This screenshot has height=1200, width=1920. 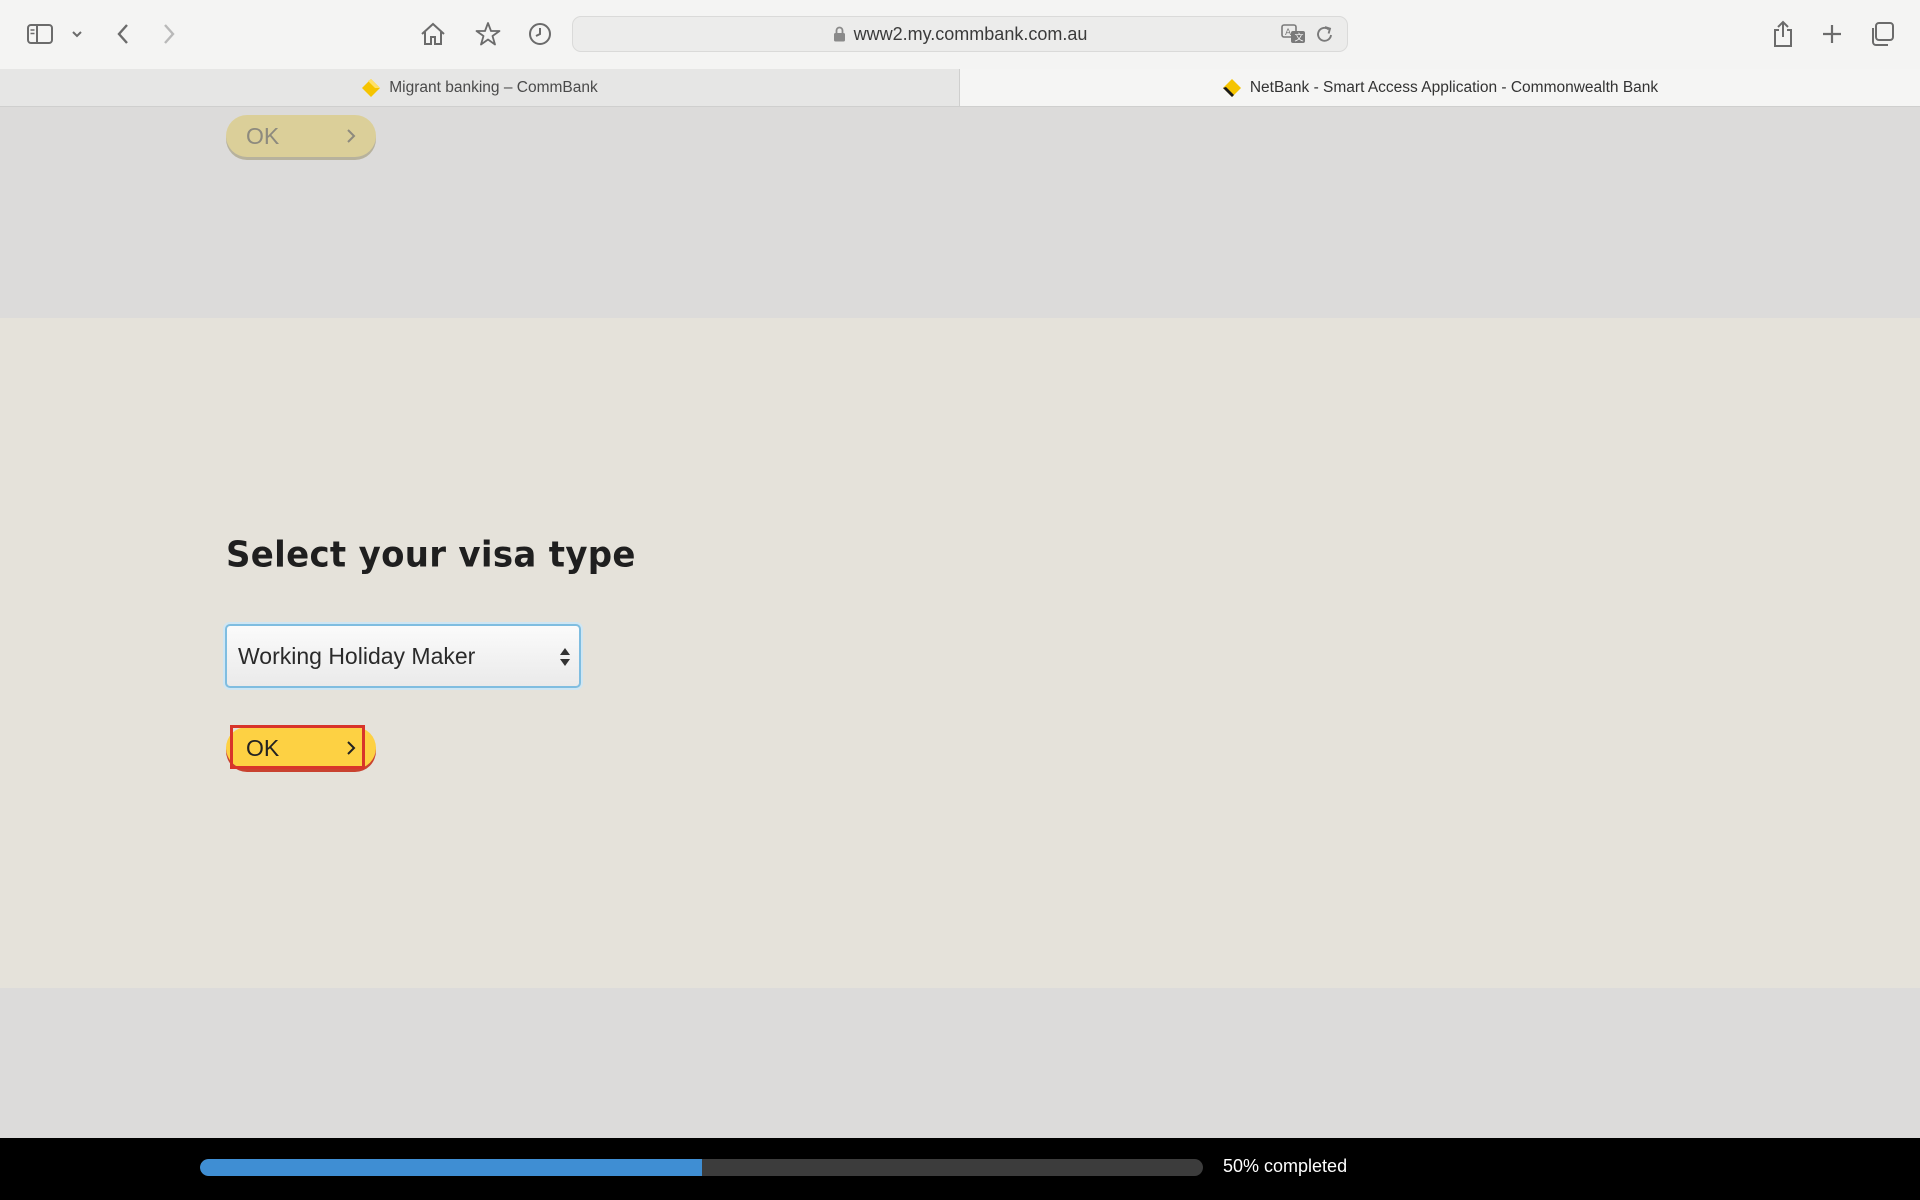 I want to click on visa-type-select: Working Holiday Maker, so click(x=403, y=656).